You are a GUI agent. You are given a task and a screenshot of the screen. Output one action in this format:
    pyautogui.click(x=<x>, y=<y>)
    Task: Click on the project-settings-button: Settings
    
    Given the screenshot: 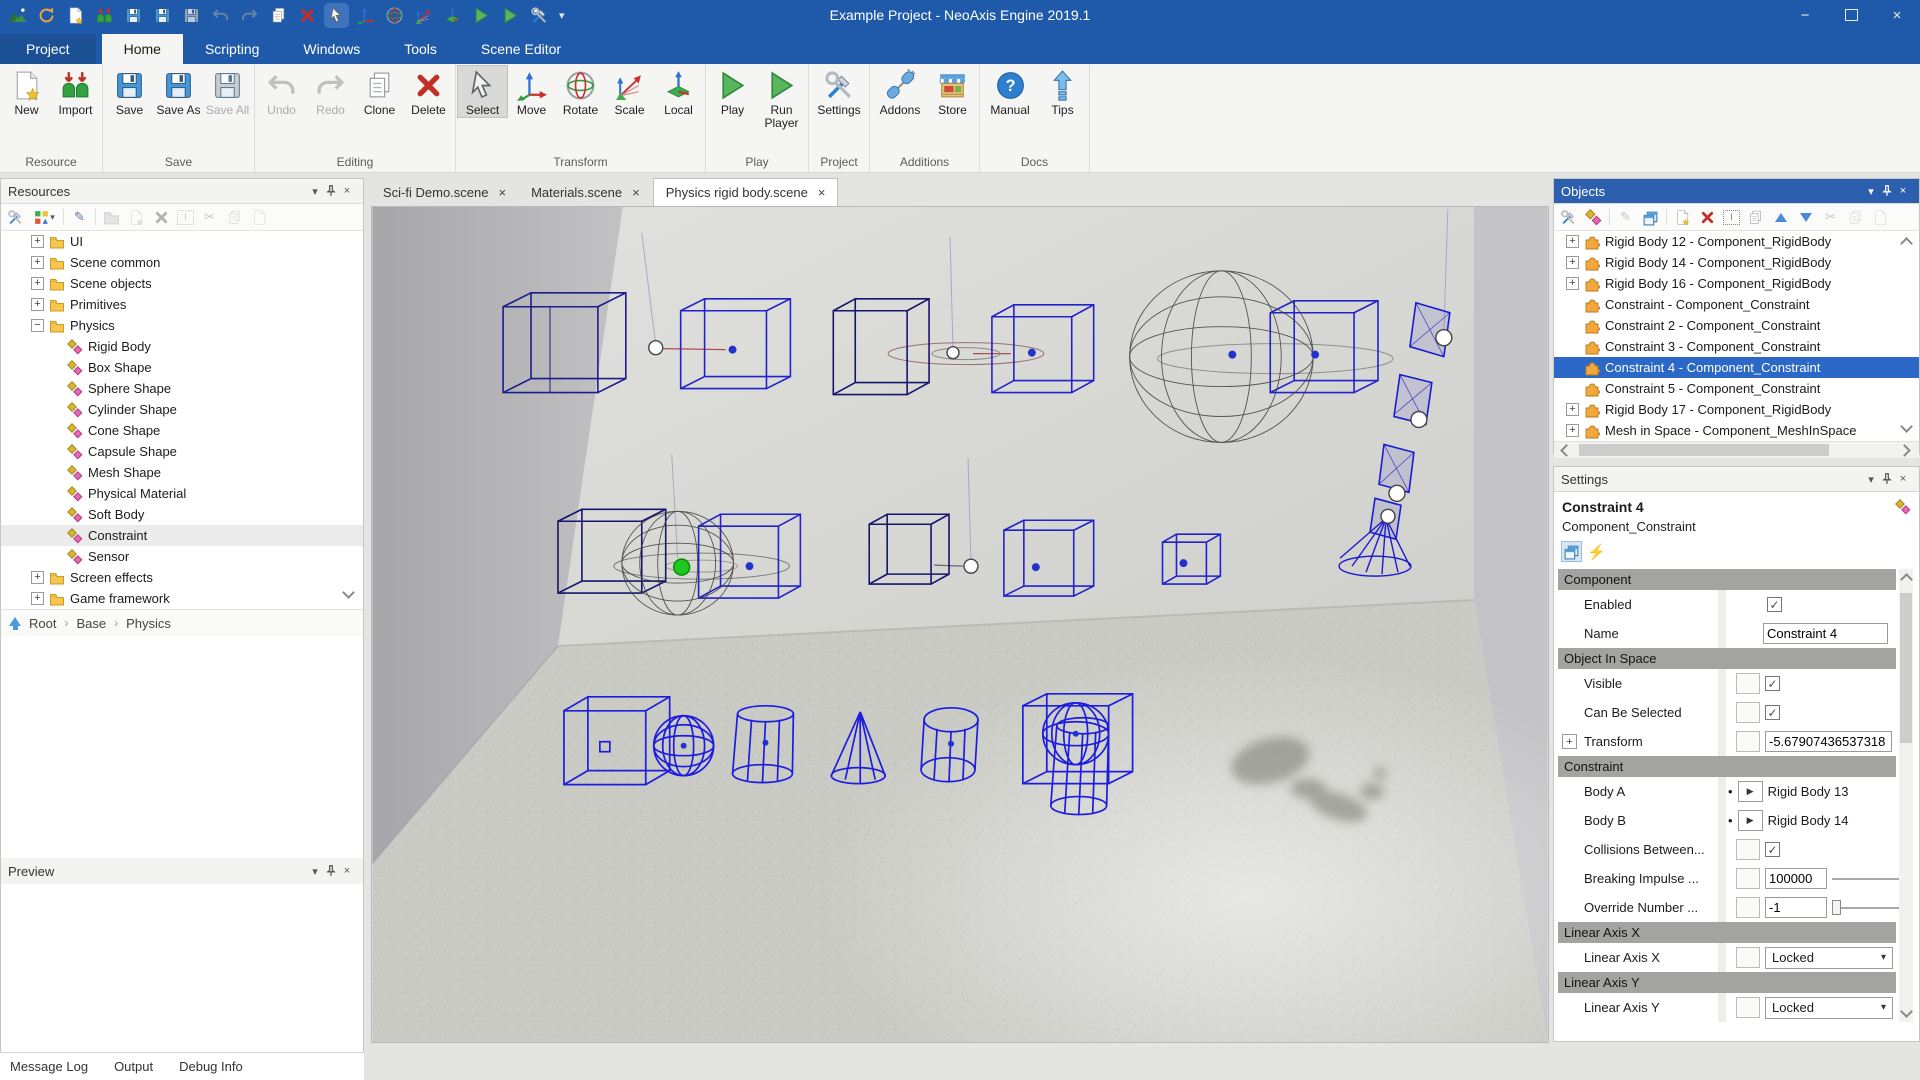 What is the action you would take?
    pyautogui.click(x=839, y=91)
    